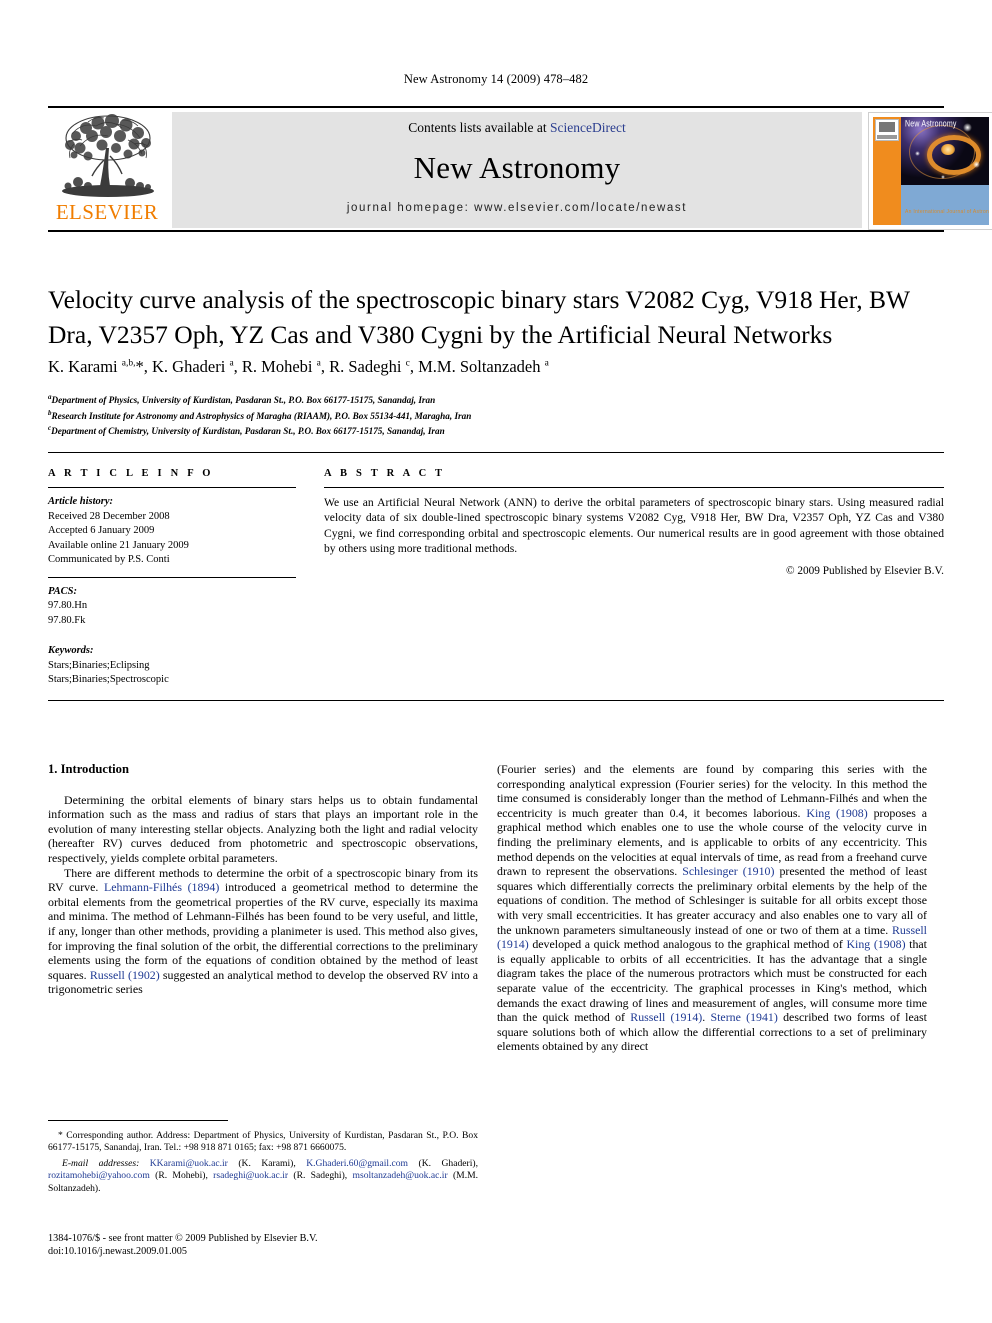  Describe the element at coordinates (172, 607) in the screenshot. I see `pacs-block: PACS: 97.80.Hn 97.80.Fk` at that location.